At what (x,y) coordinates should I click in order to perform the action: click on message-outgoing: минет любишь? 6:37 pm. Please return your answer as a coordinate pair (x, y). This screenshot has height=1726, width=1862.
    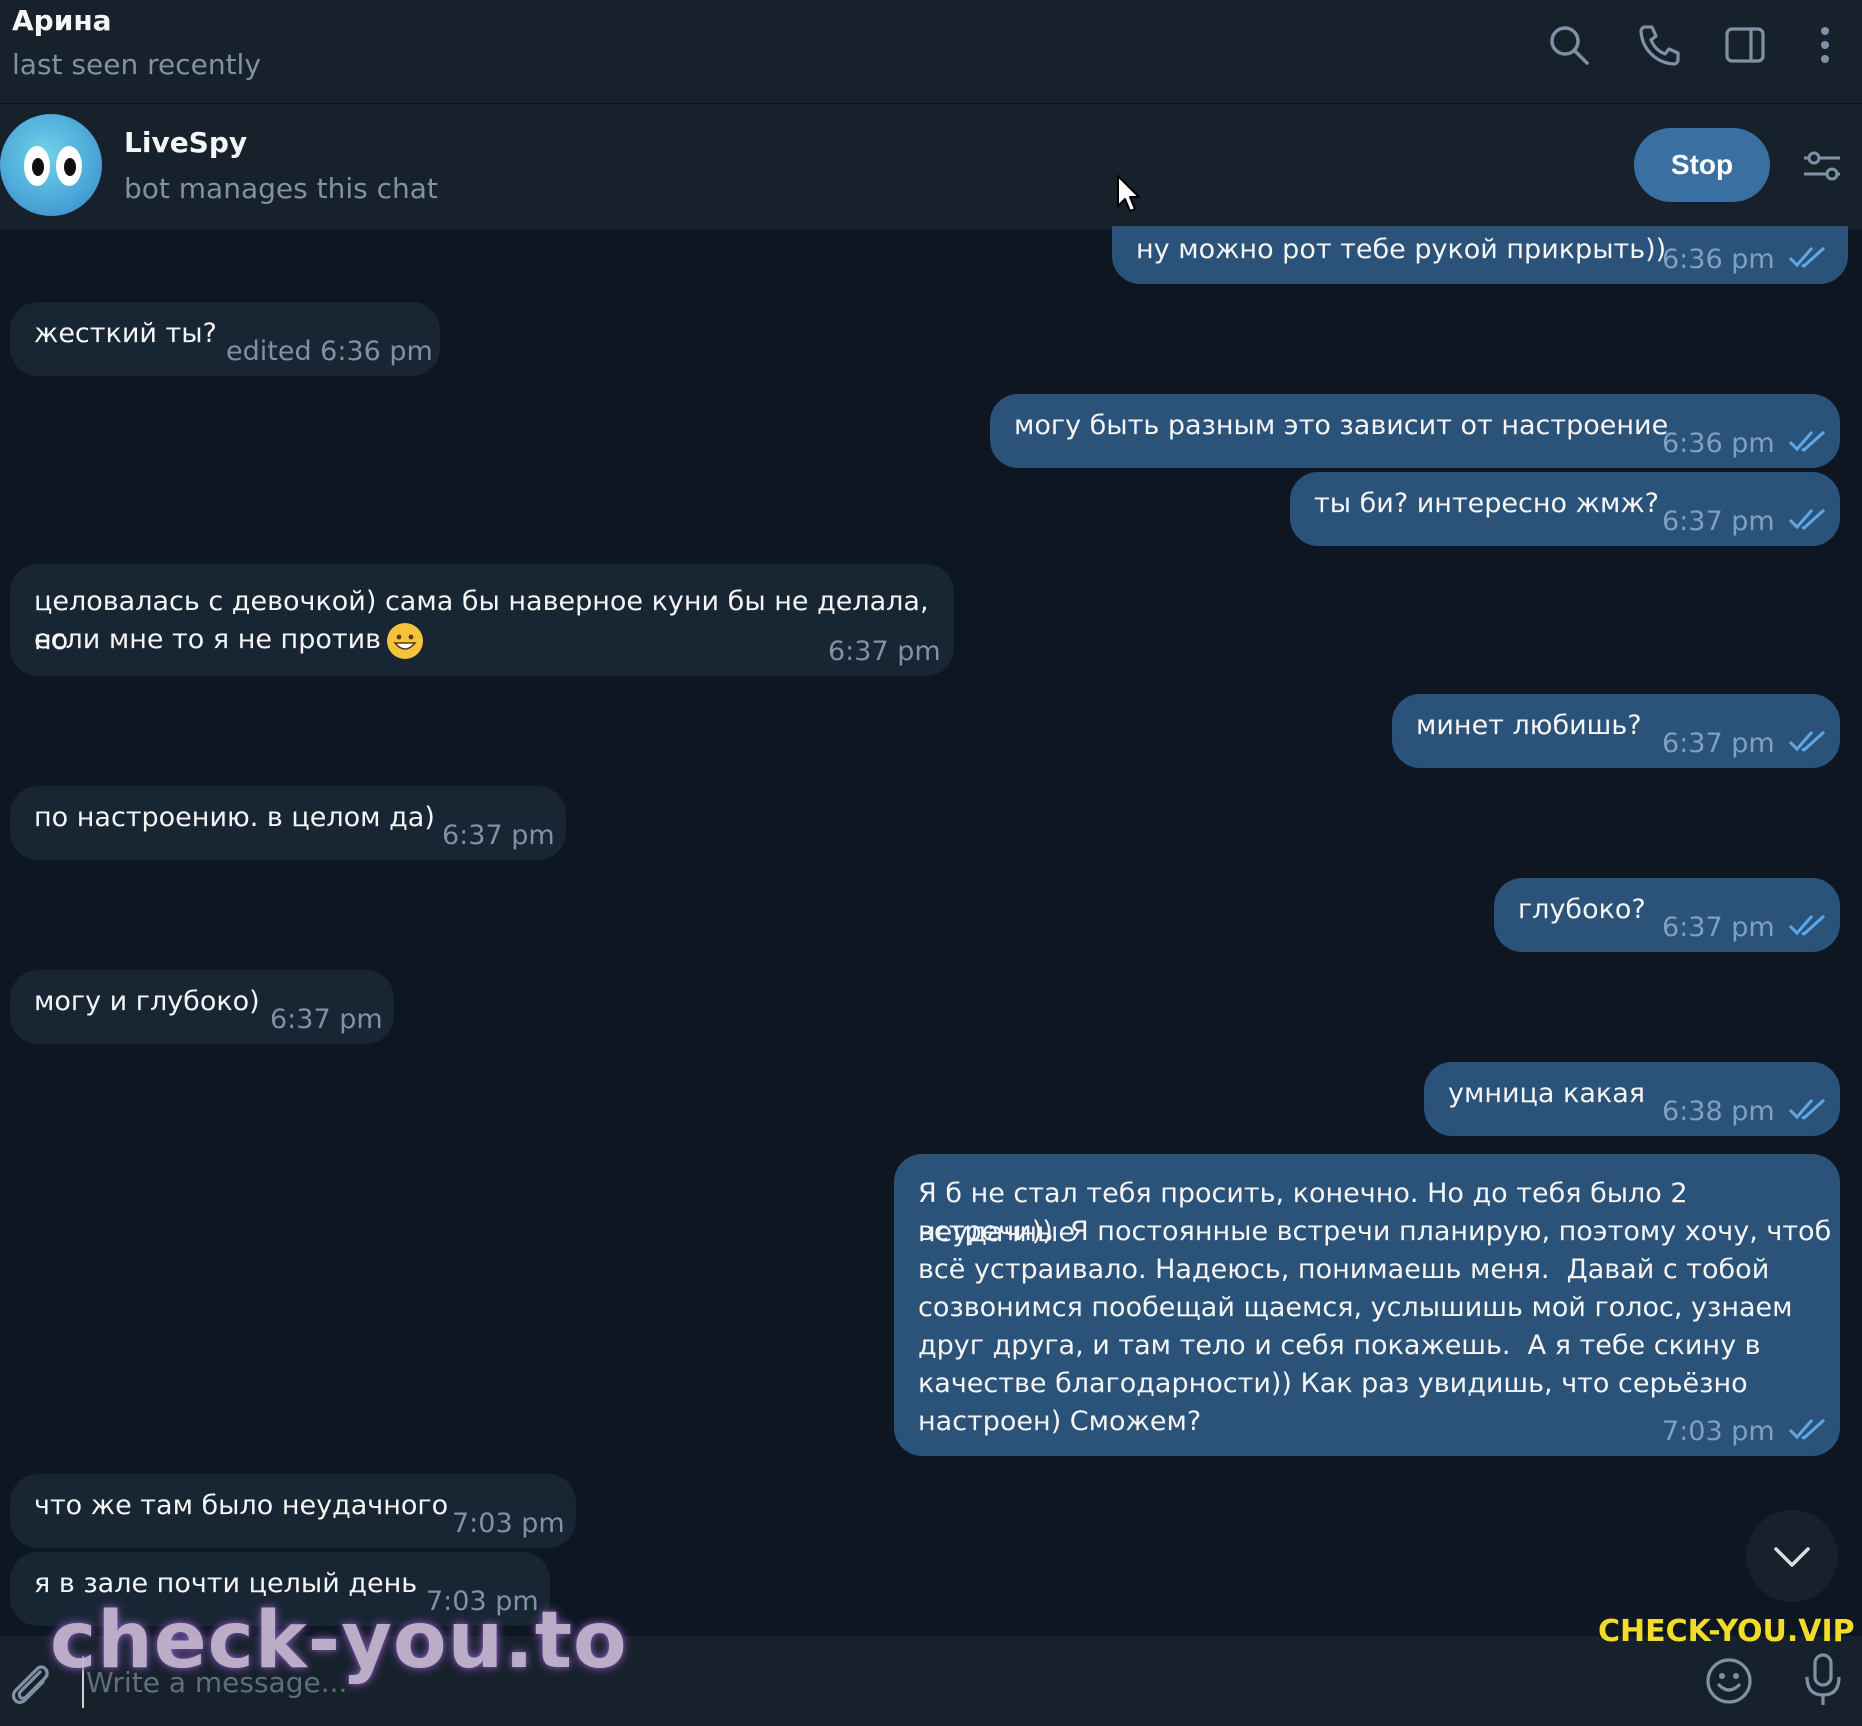
    Looking at the image, I should click on (1616, 731).